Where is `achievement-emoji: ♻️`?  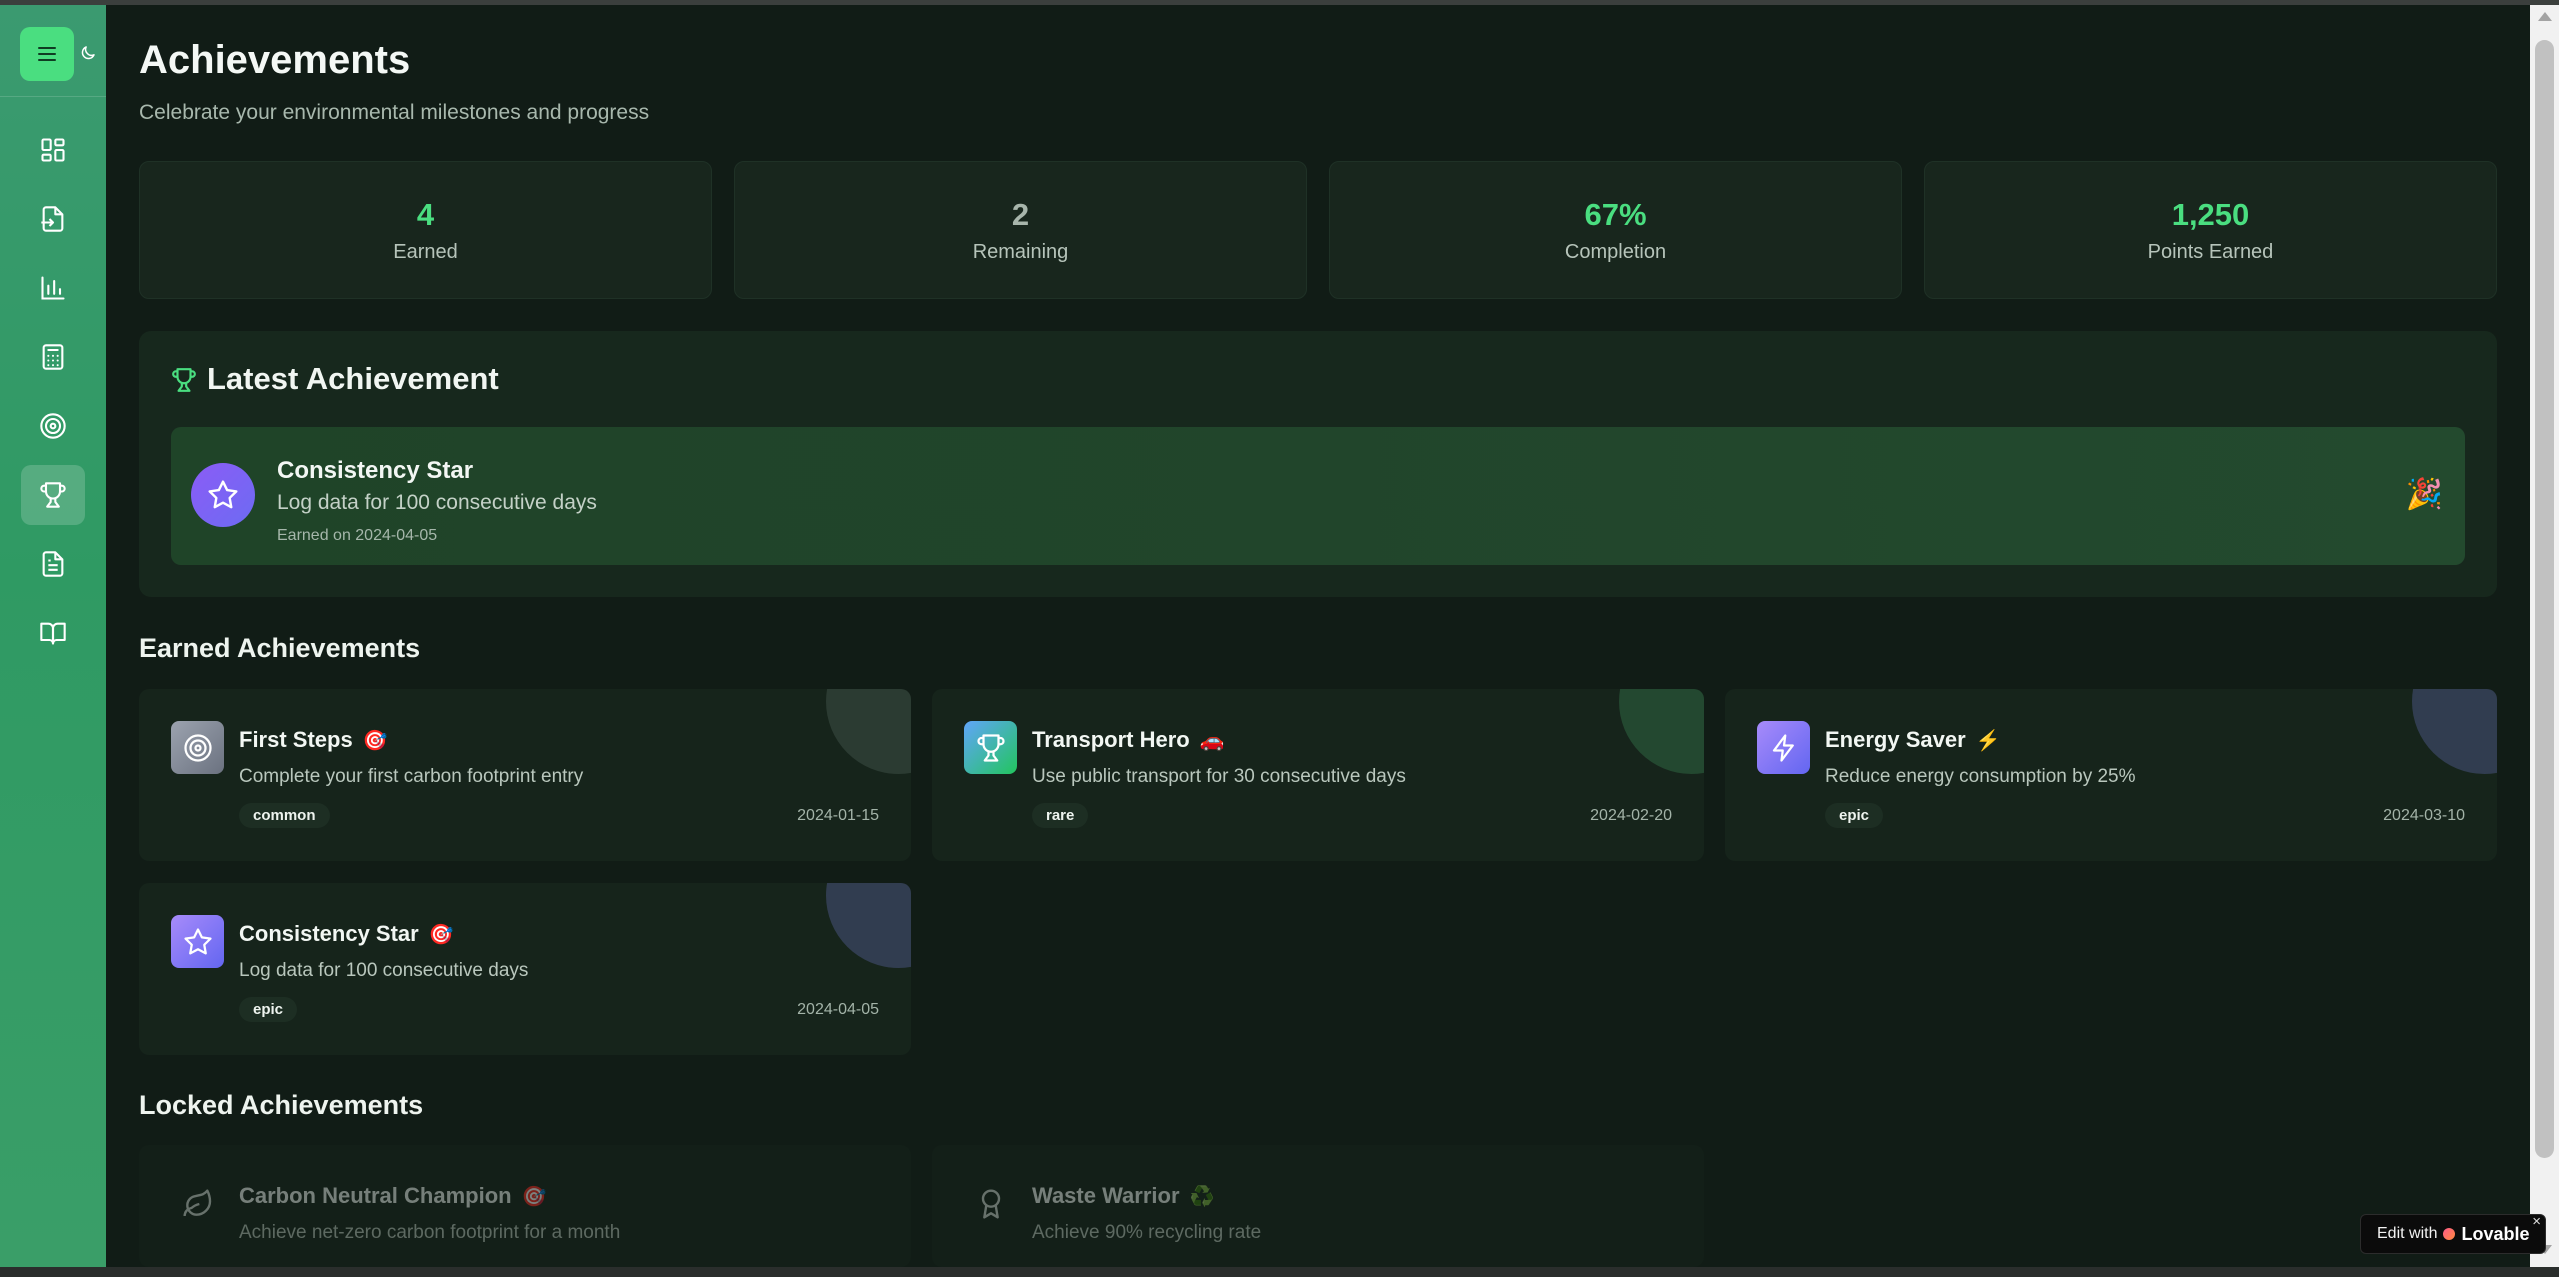 achievement-emoji: ♻️ is located at coordinates (1202, 1197).